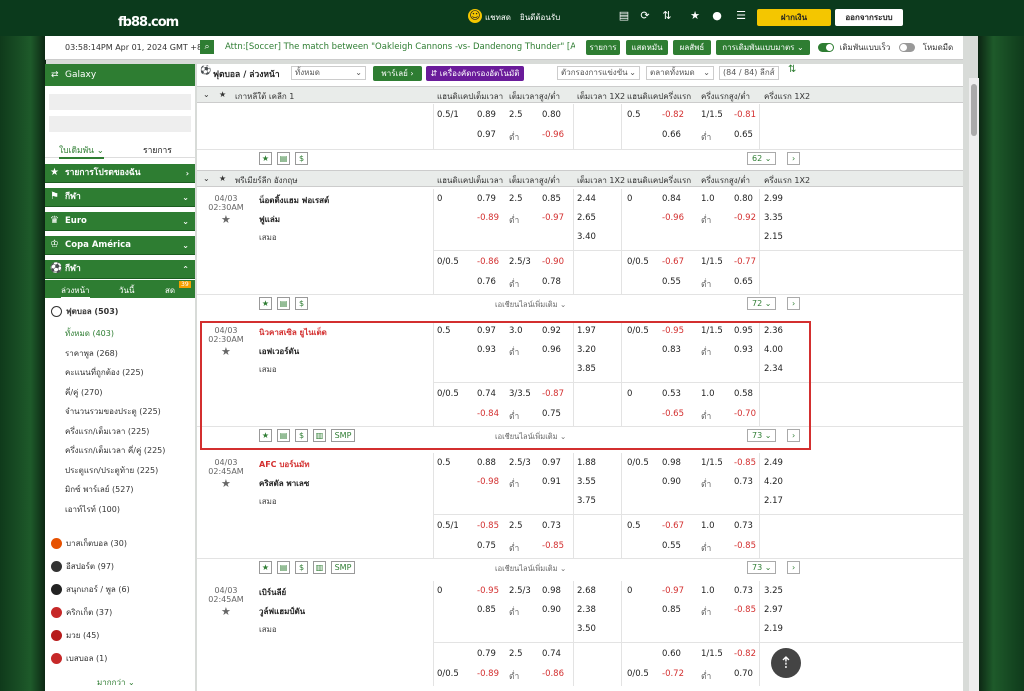  I want to click on tab-early: ล่วงหน้า, so click(75, 291).